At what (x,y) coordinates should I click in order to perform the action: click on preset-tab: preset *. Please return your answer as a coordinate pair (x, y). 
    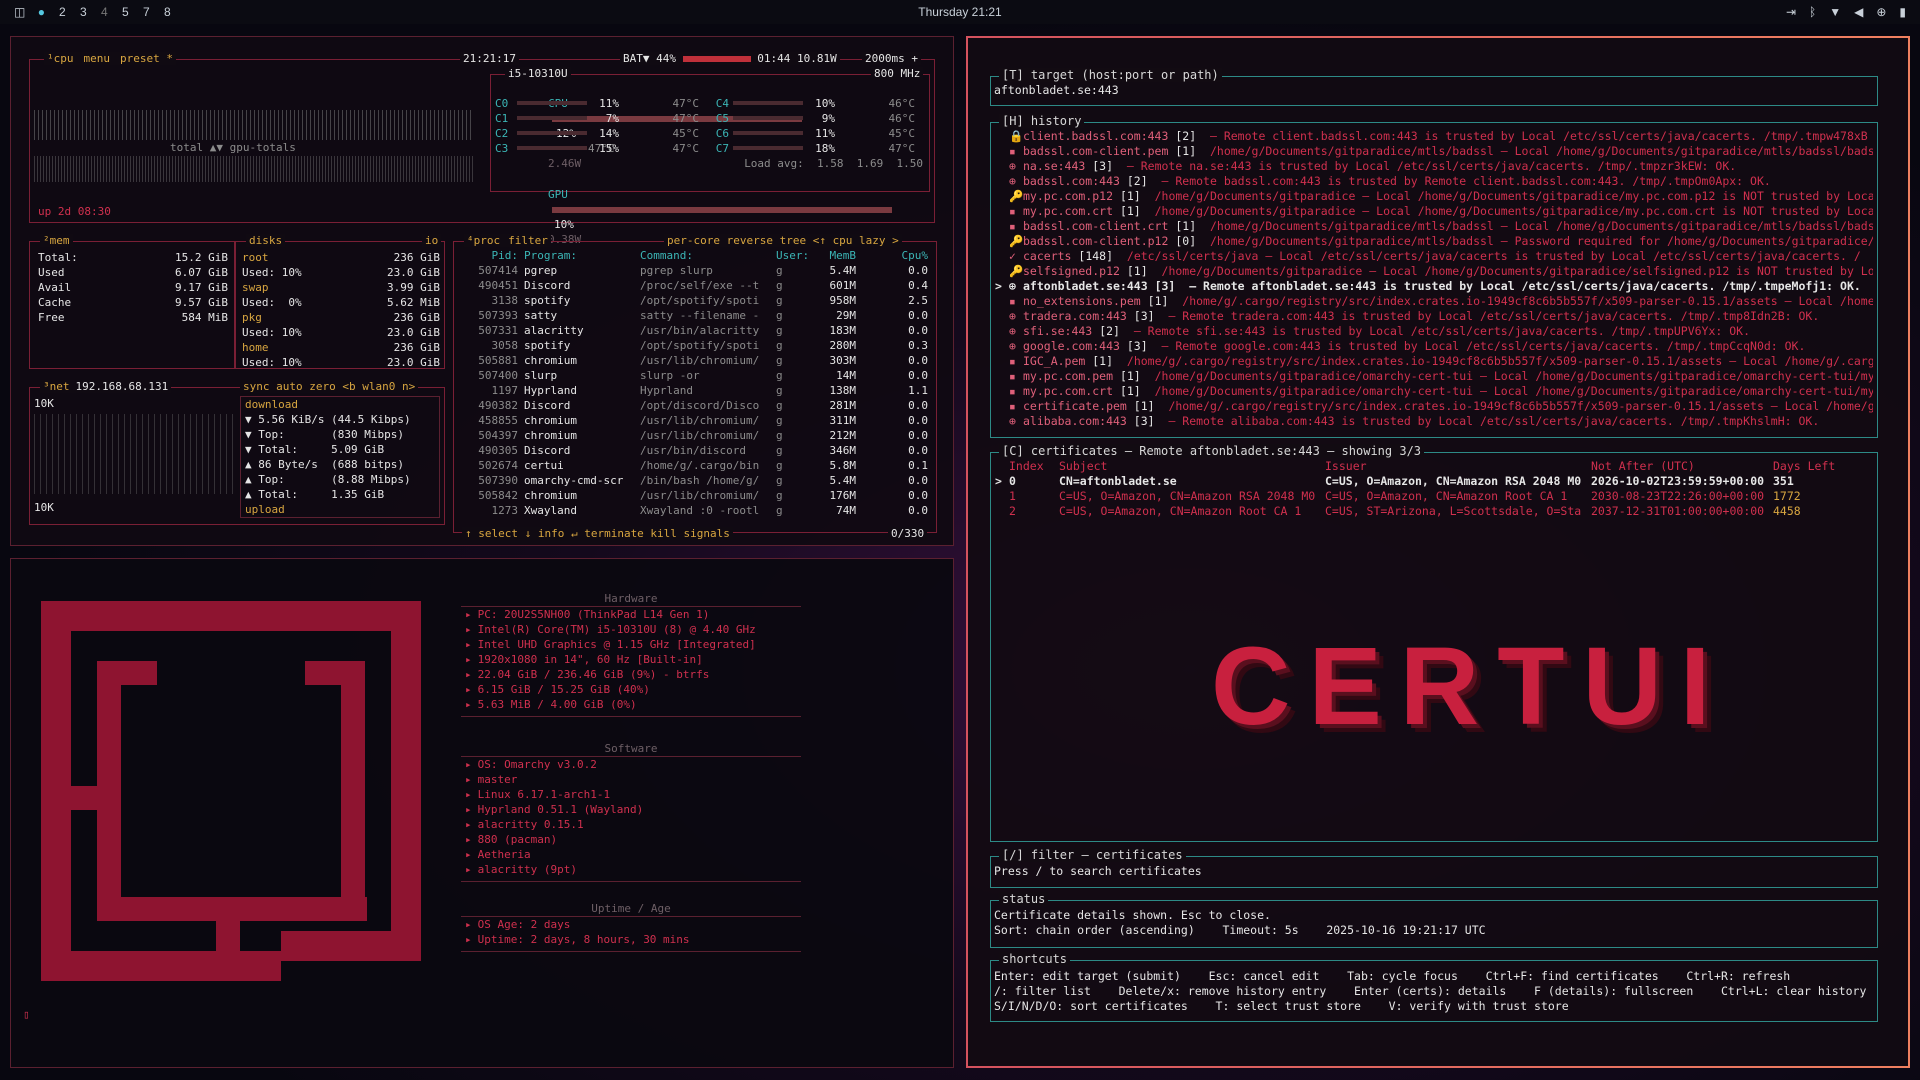
    Looking at the image, I should click on (146, 58).